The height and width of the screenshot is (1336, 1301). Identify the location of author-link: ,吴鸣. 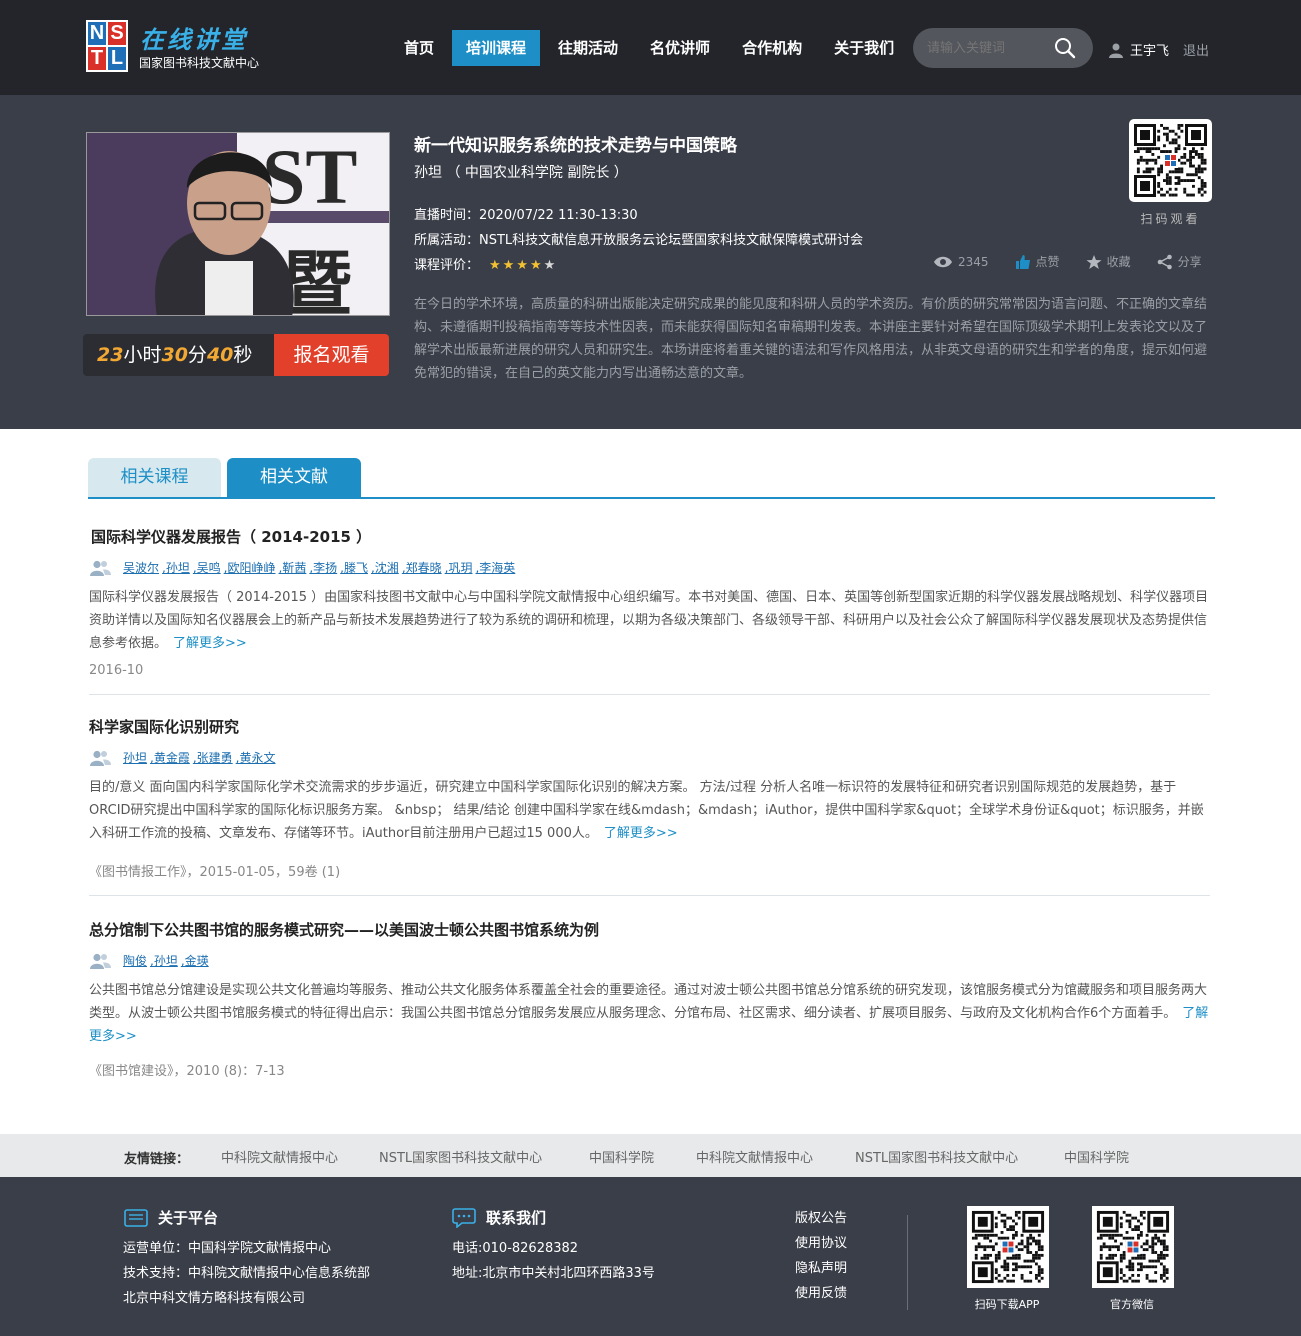
(207, 567).